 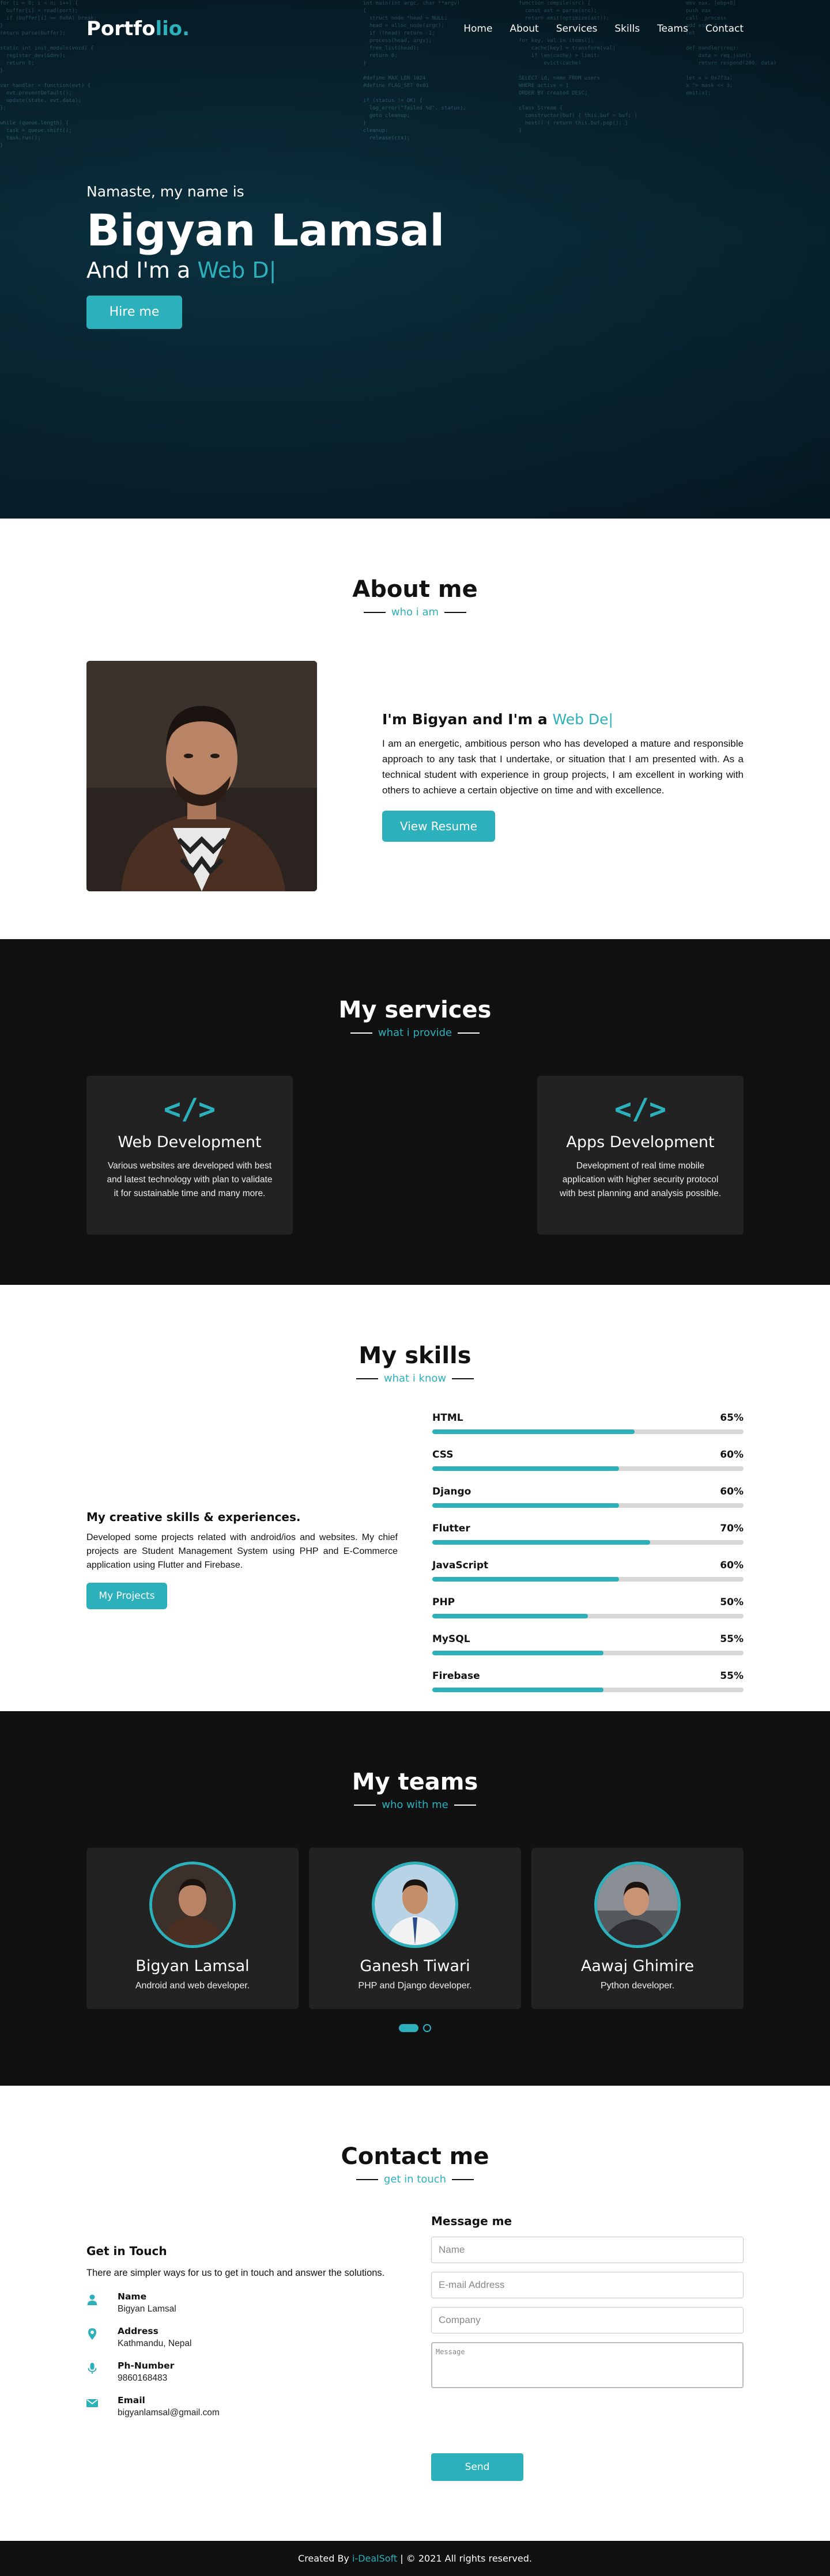 What do you see at coordinates (415, 1928) in the screenshot?
I see `team-card: Ganesh Tiwari PHP and Django developer.` at bounding box center [415, 1928].